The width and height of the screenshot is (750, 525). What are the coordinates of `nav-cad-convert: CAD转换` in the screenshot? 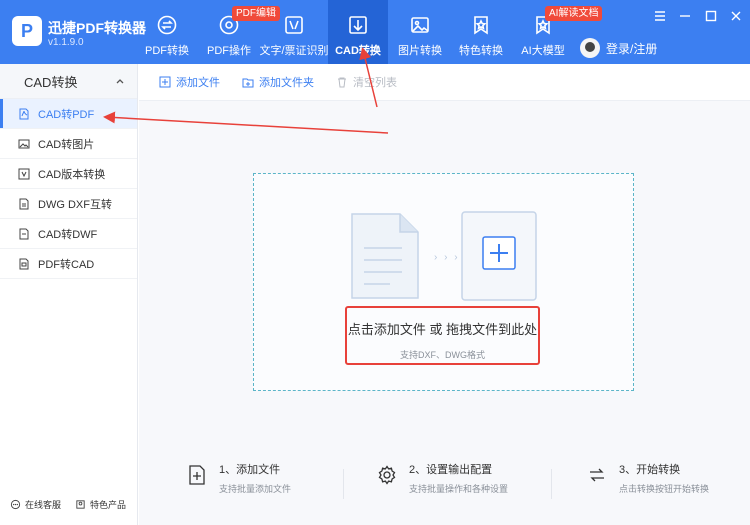 It's located at (358, 32).